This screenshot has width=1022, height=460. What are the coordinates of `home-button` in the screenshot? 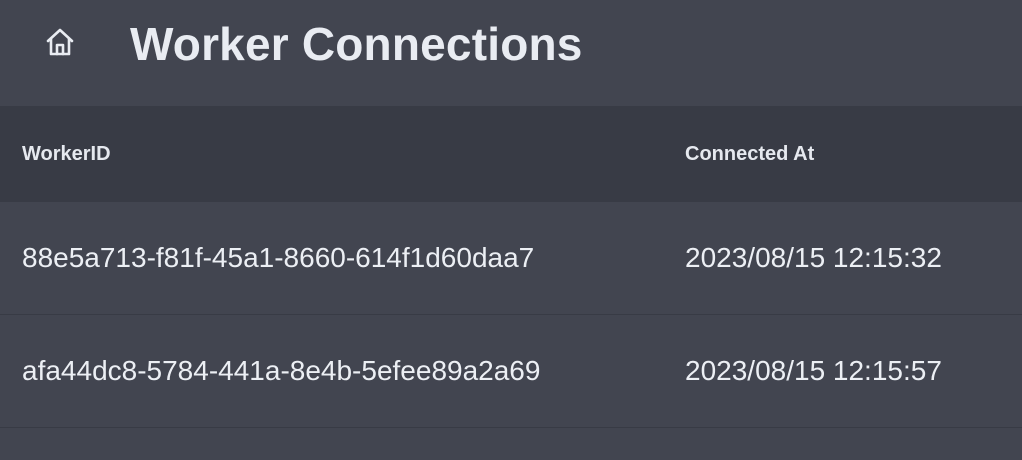 It's located at (60, 44).